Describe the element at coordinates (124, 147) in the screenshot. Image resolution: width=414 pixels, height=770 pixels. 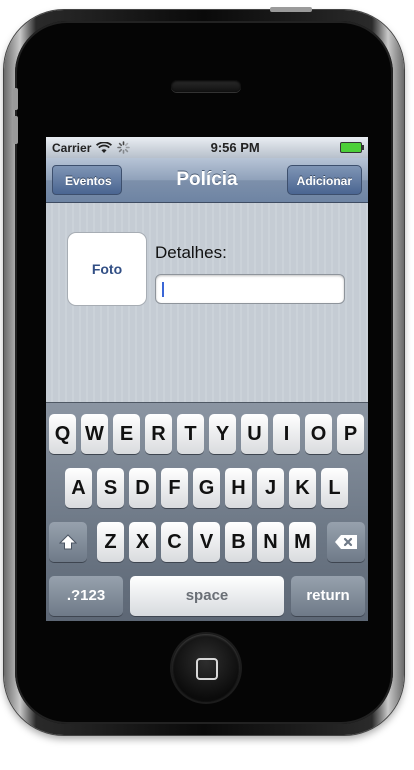
I see `activity-spinner-icon` at that location.